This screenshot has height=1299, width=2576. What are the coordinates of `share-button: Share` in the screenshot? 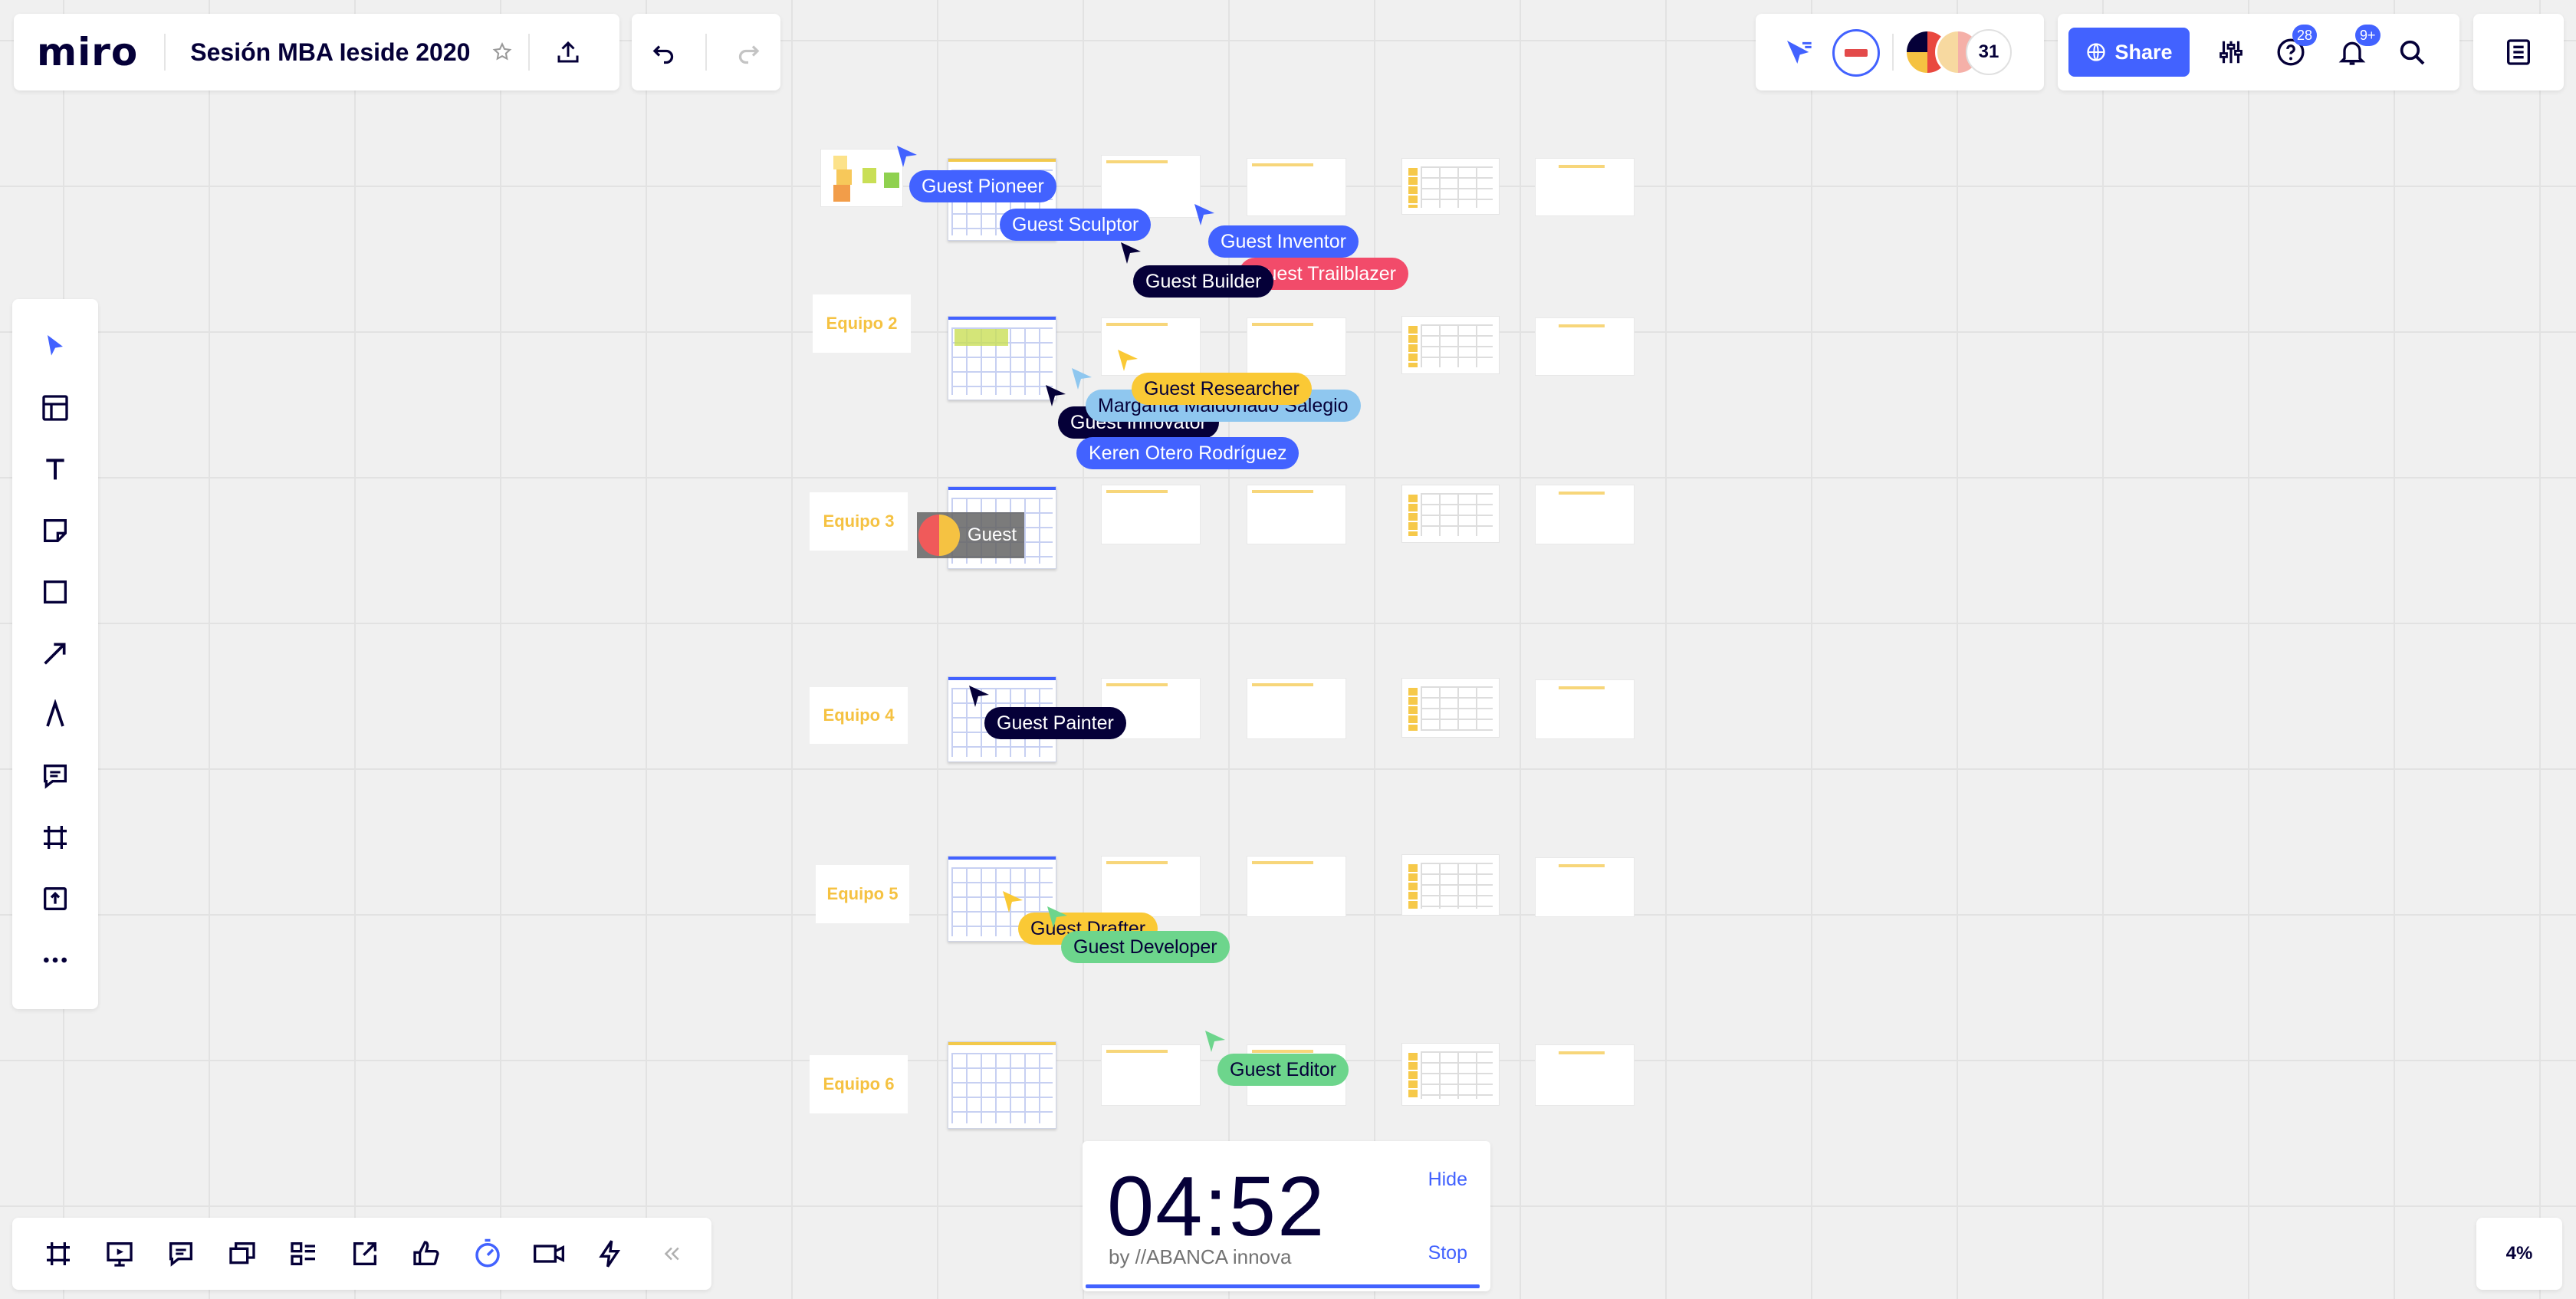 It's located at (2129, 52).